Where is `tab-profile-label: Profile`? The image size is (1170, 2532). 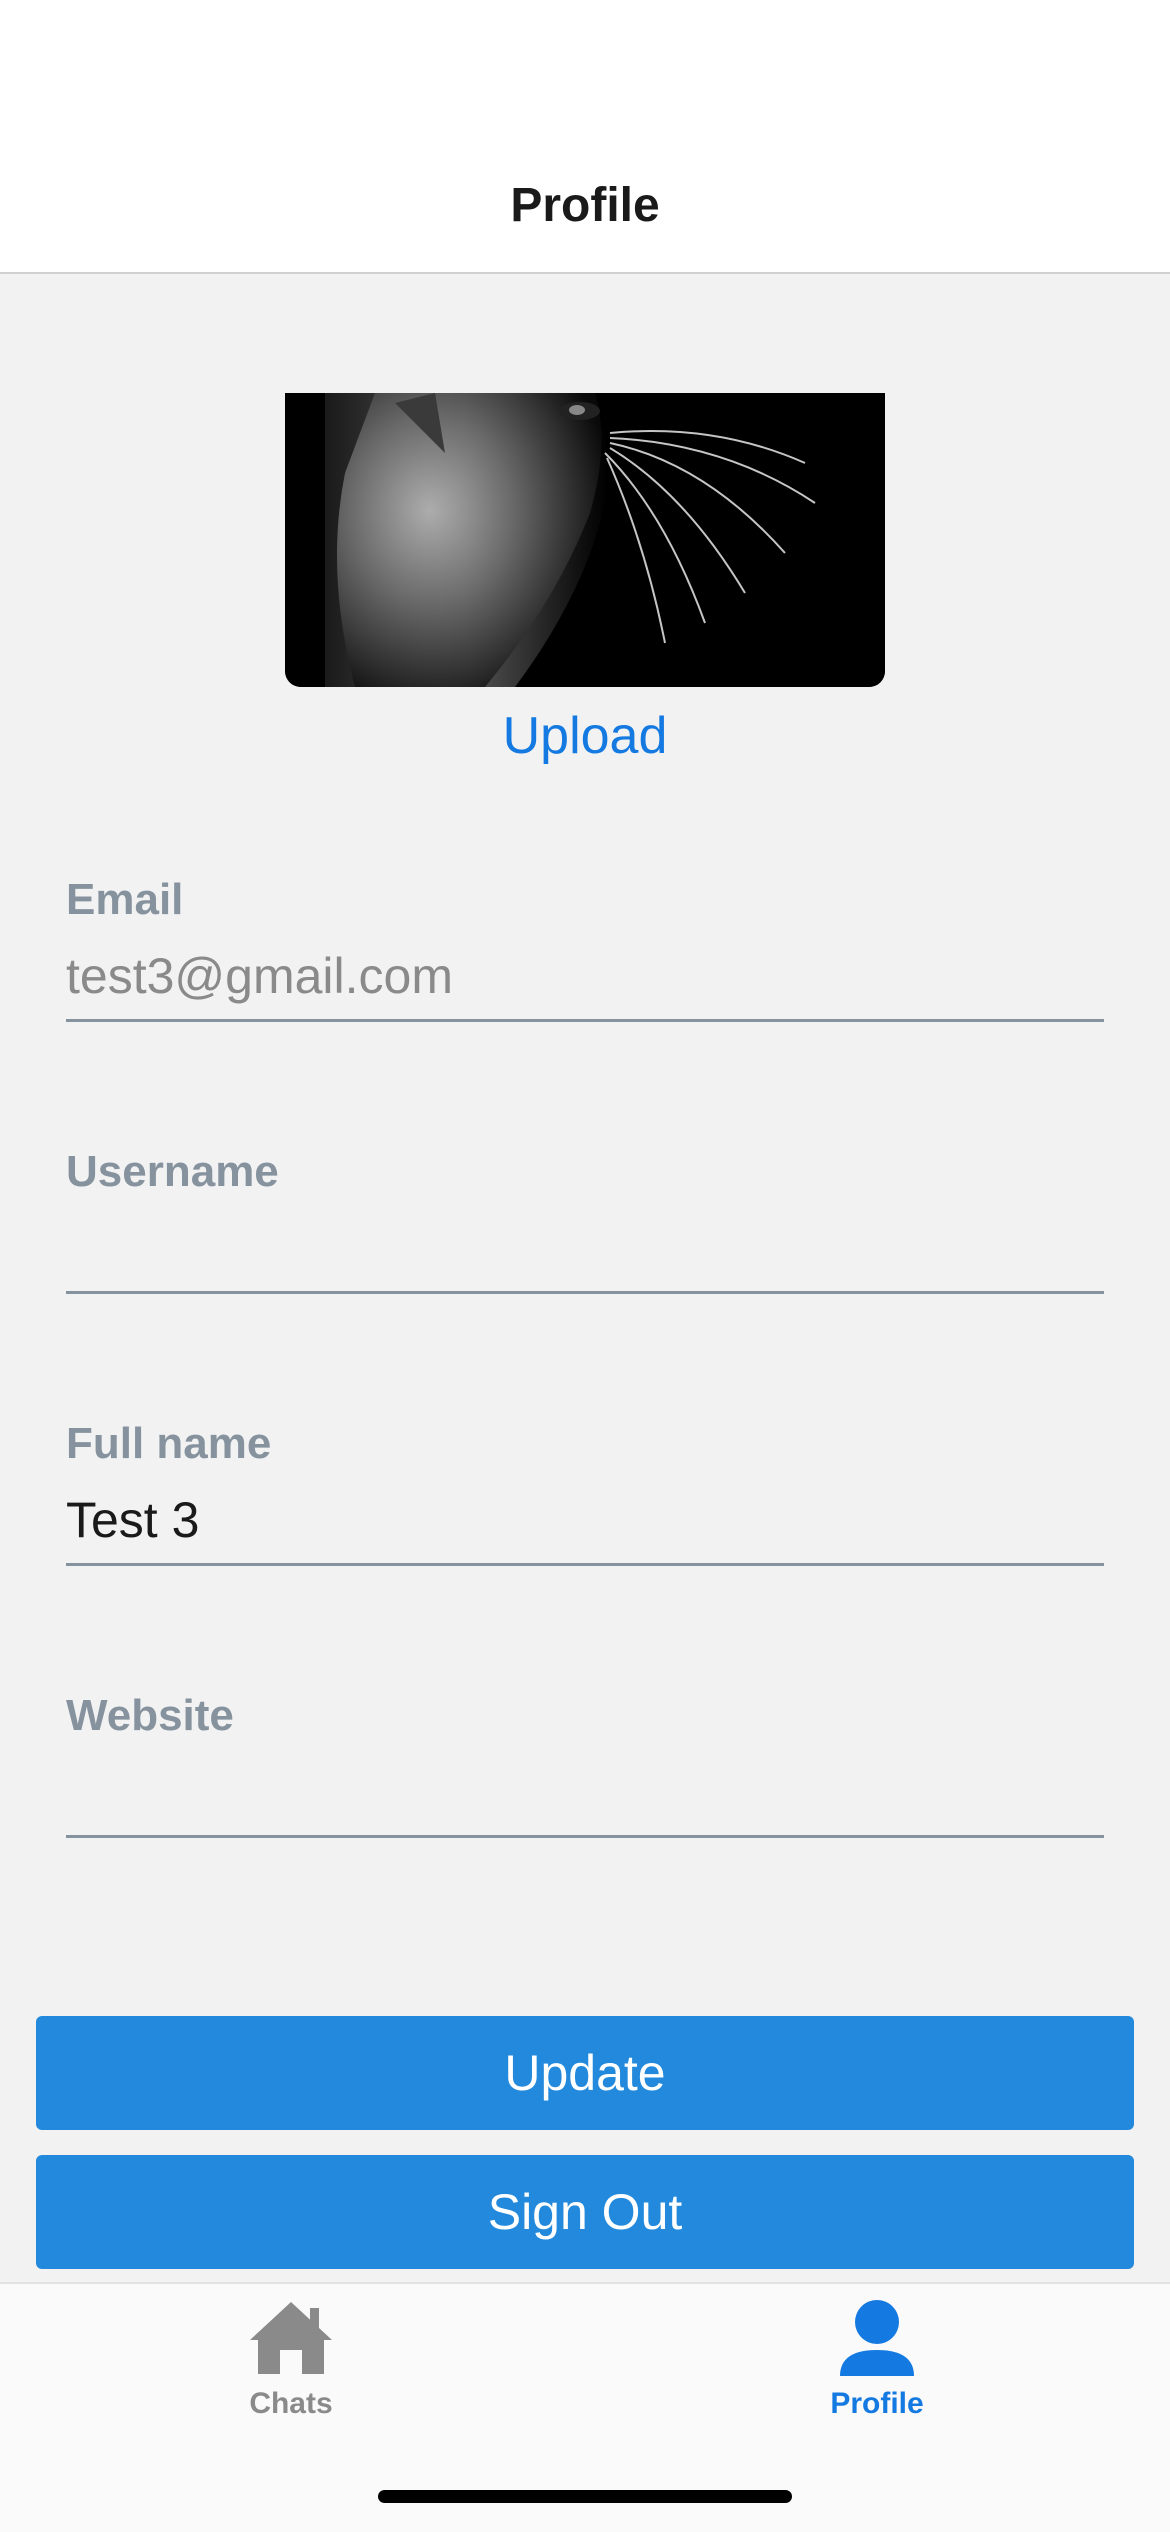 tab-profile-label: Profile is located at coordinates (877, 2403).